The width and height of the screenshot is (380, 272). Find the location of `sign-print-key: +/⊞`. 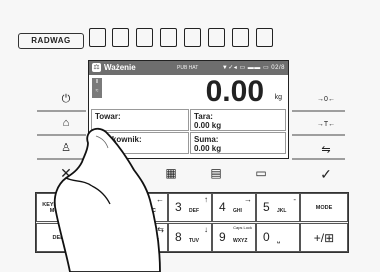

sign-print-key: +/⊞ is located at coordinates (324, 237).